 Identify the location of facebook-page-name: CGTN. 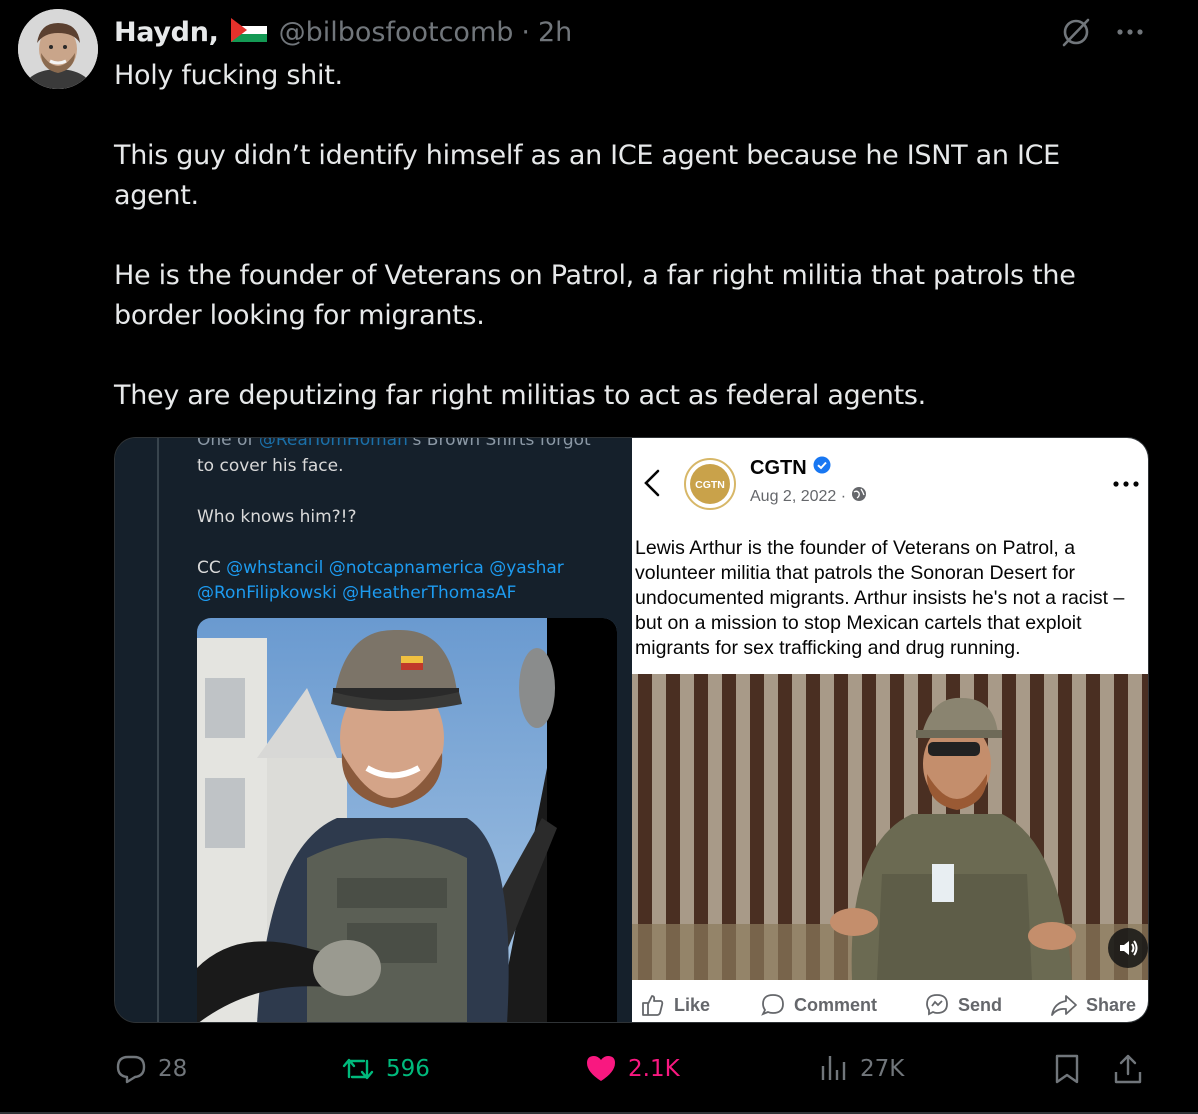
(790, 468).